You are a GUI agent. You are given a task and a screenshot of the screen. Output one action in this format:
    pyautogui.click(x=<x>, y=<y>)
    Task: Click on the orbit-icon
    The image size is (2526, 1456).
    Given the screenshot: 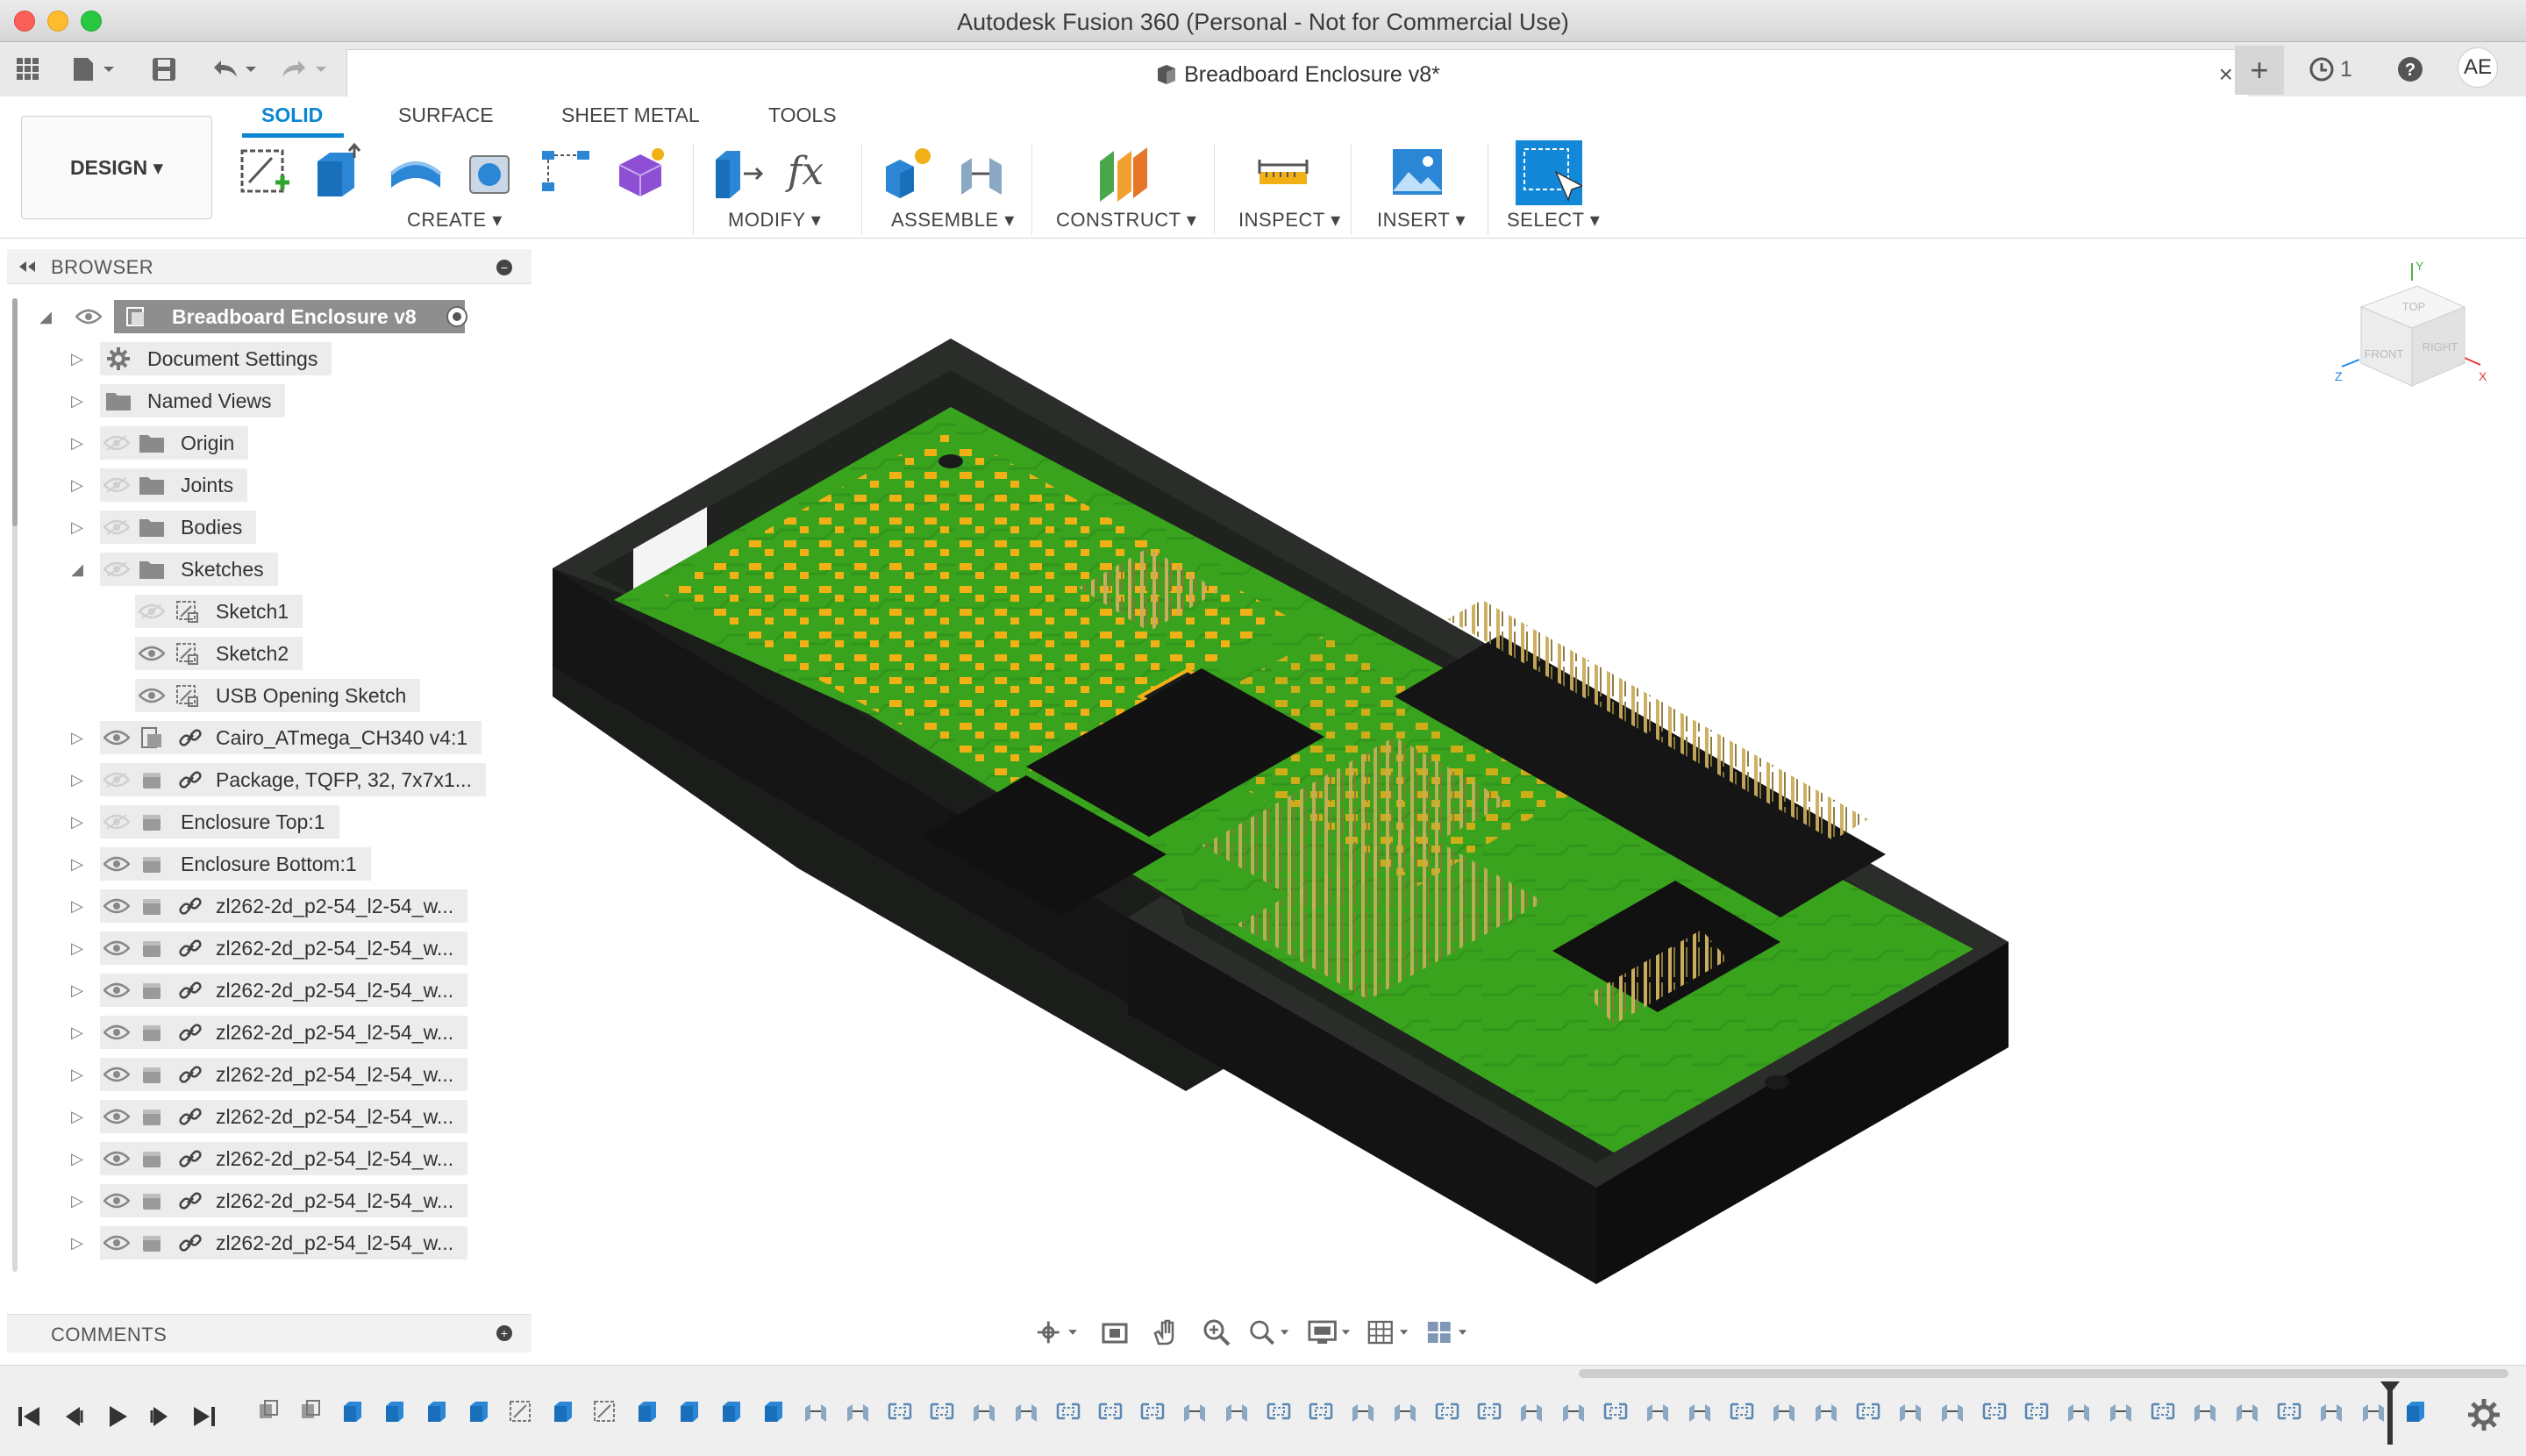 What is the action you would take?
    pyautogui.click(x=1059, y=1332)
    